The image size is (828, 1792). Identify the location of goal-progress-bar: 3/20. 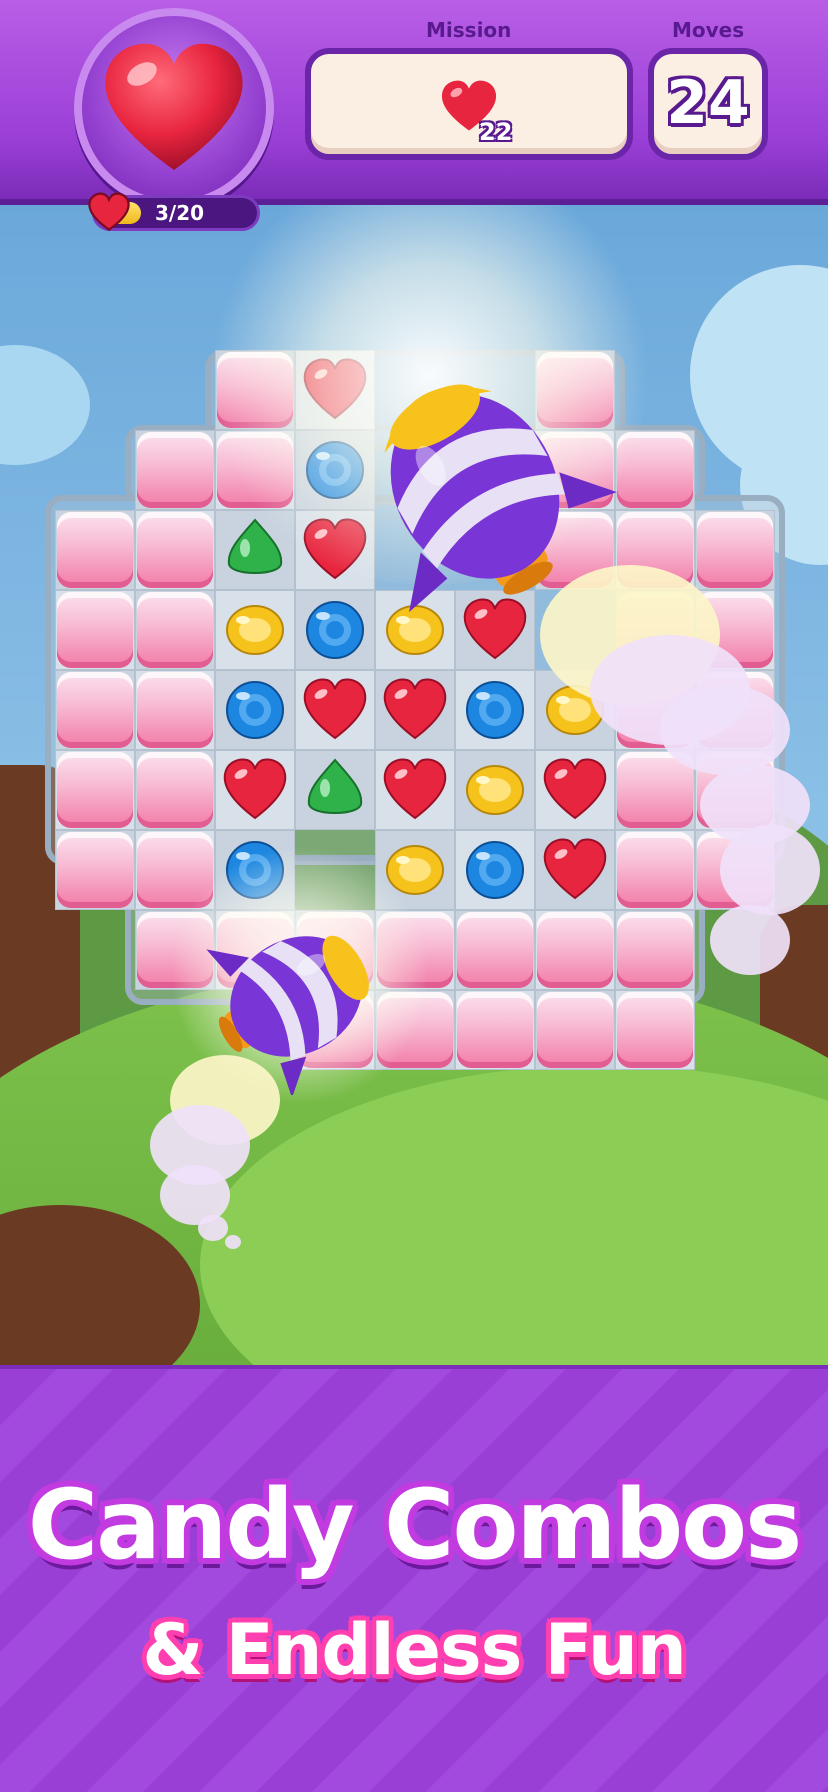
(174, 212).